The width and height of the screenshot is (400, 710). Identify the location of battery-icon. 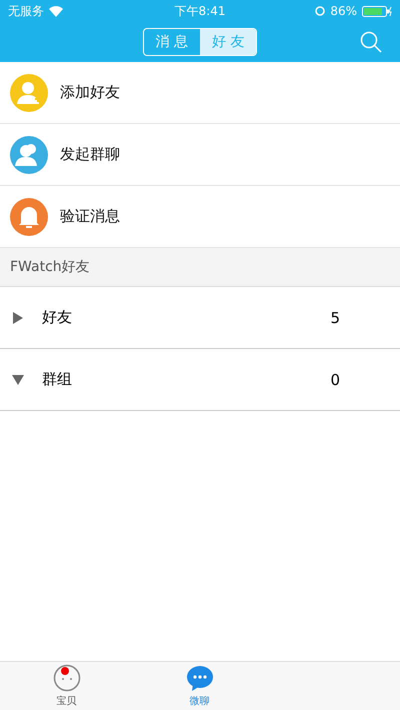
(377, 11).